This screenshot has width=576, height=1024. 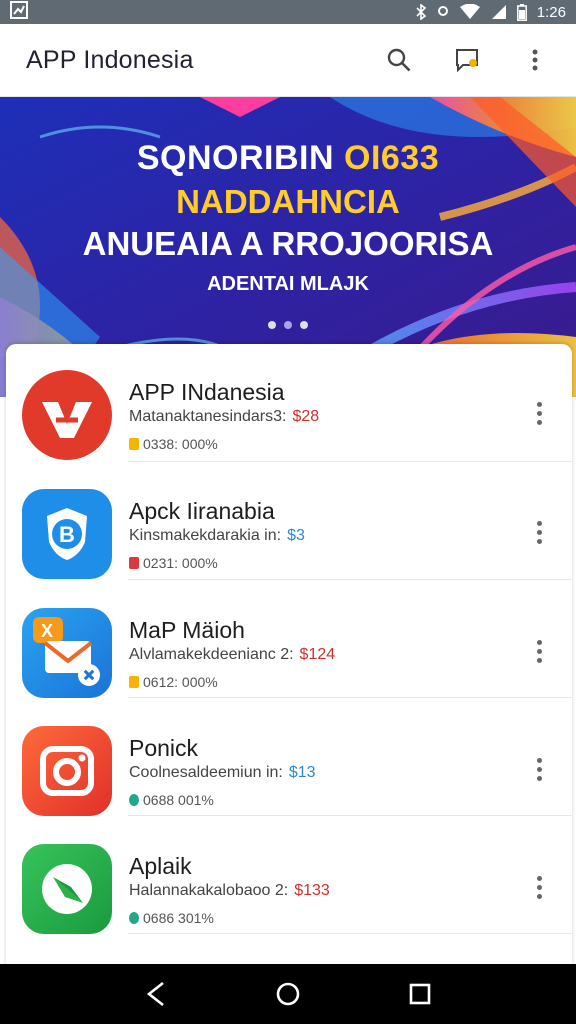 I want to click on home-icon, so click(x=288, y=994).